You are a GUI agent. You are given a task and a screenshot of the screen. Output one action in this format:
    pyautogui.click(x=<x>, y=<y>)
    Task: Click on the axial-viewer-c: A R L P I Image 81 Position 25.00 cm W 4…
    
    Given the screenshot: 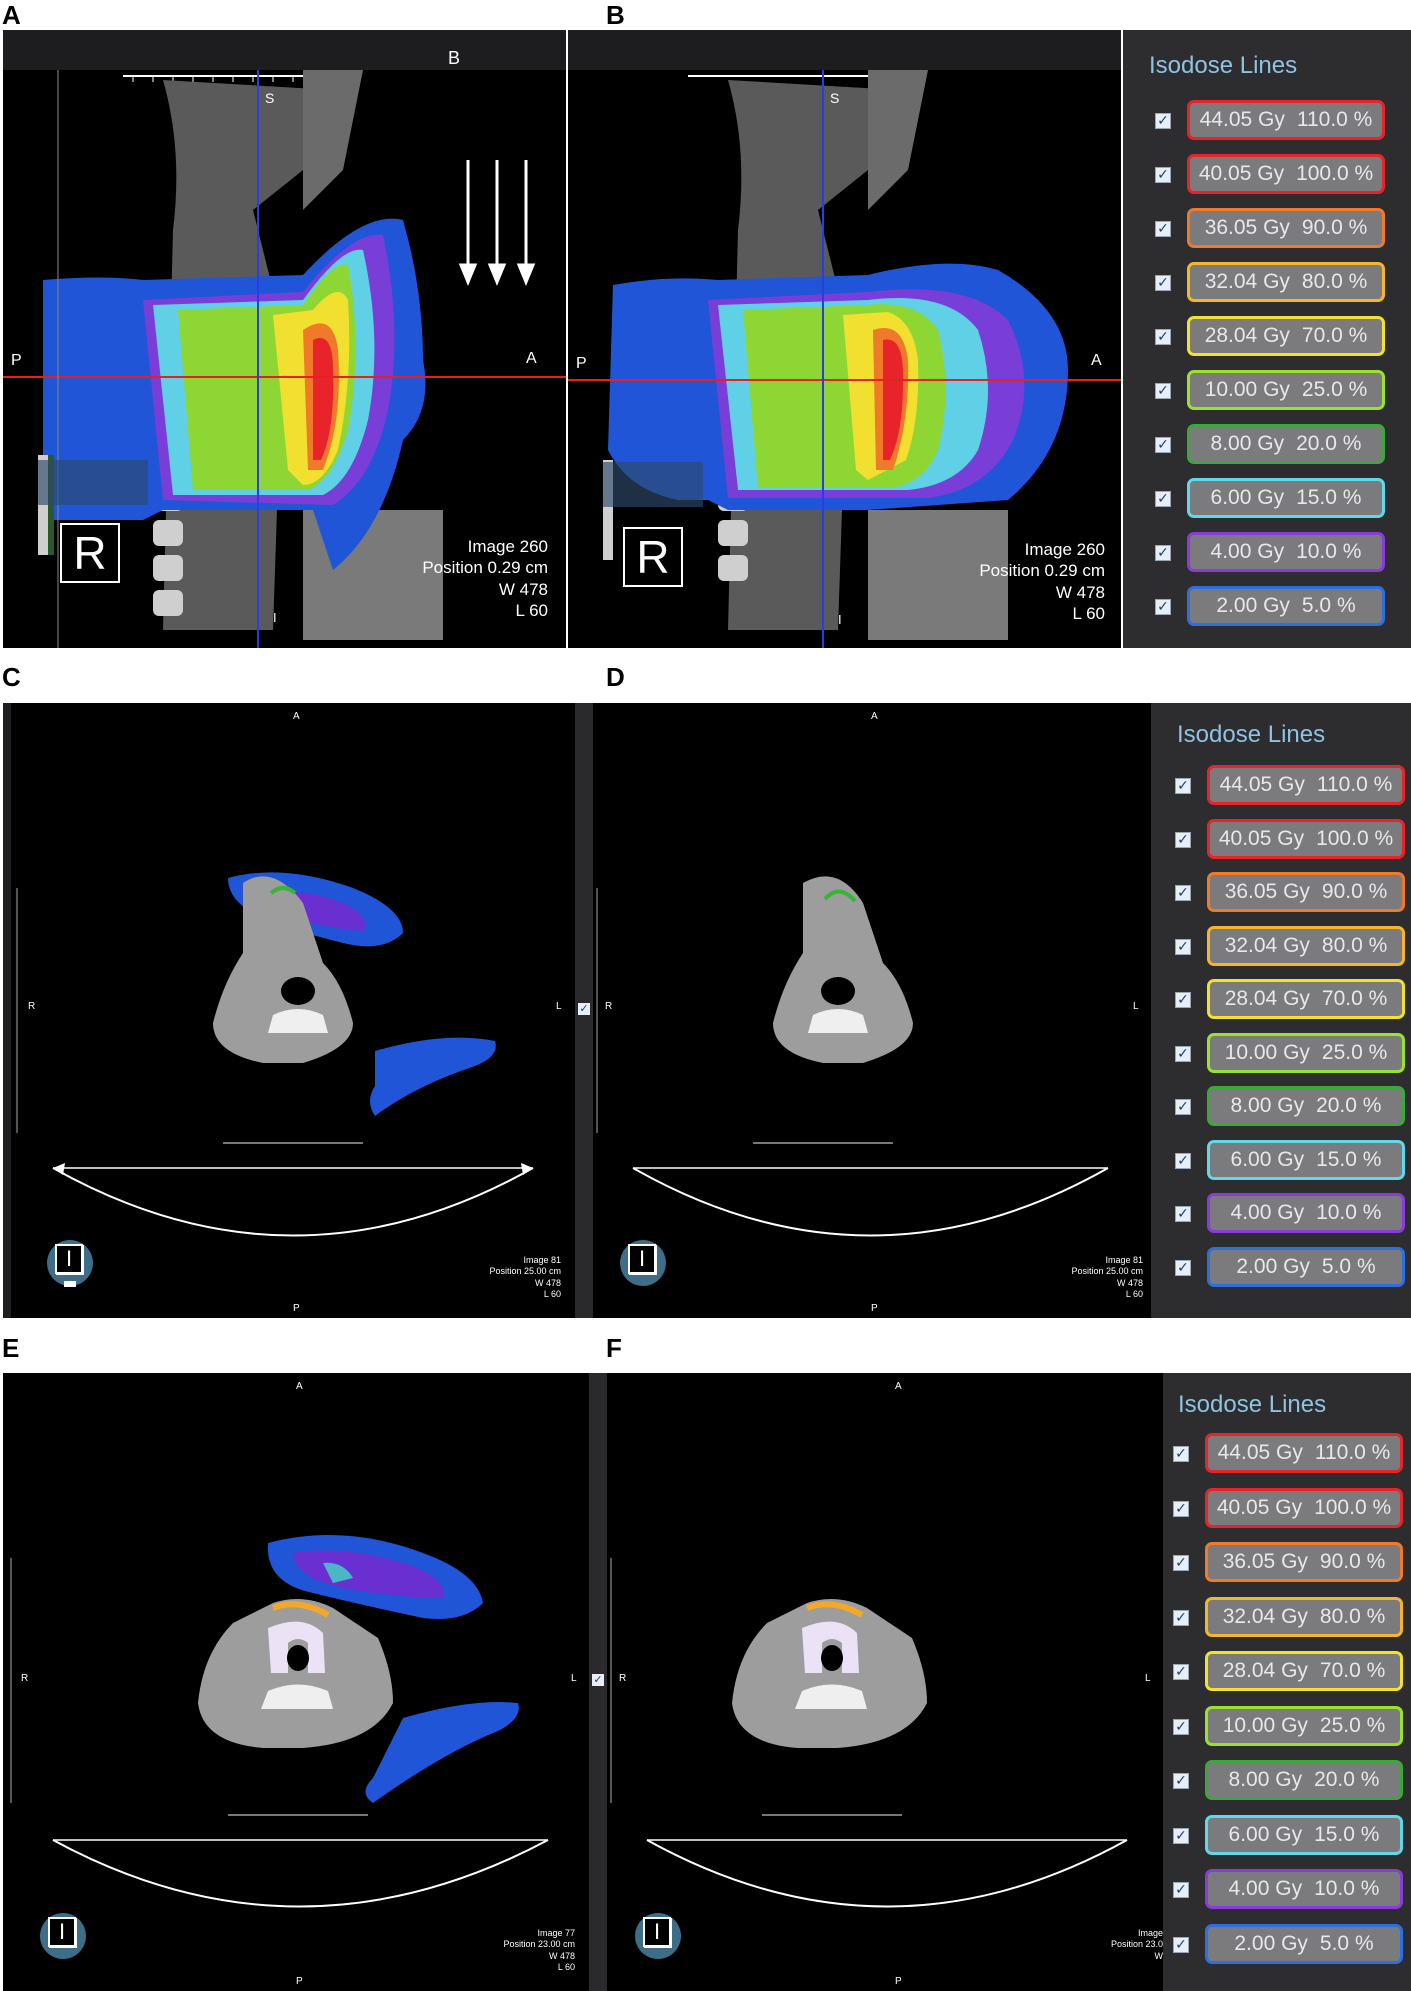 What is the action you would take?
    pyautogui.click(x=289, y=1010)
    